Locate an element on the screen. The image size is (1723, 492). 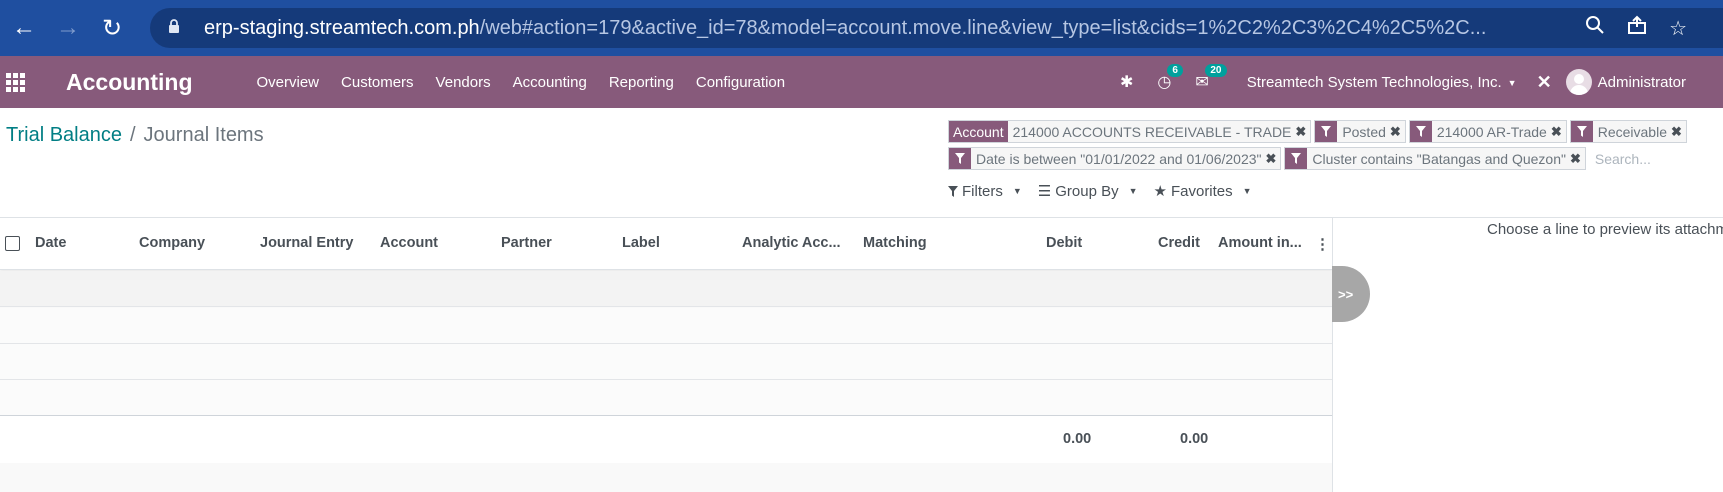
breadcrumb: Trial Balance / Journal Items is located at coordinates (135, 135).